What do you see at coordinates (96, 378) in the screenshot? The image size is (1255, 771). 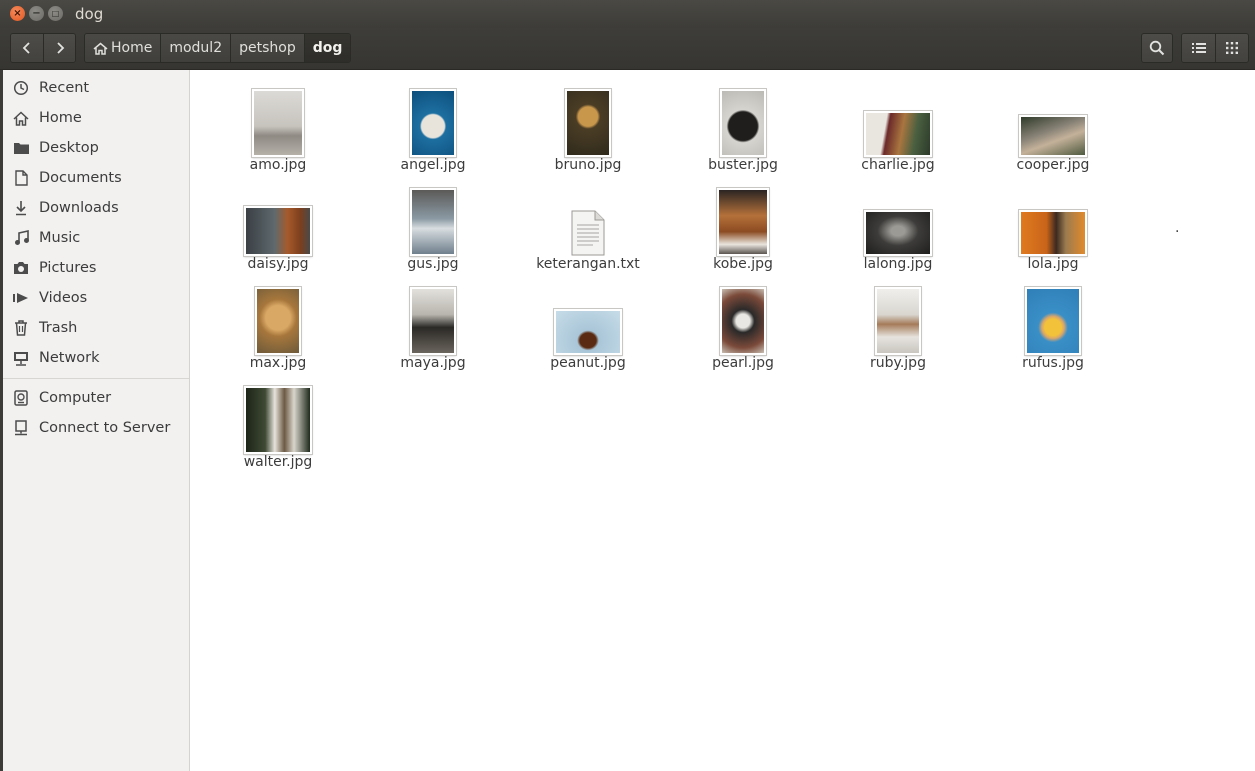 I see `sidebar-separator` at bounding box center [96, 378].